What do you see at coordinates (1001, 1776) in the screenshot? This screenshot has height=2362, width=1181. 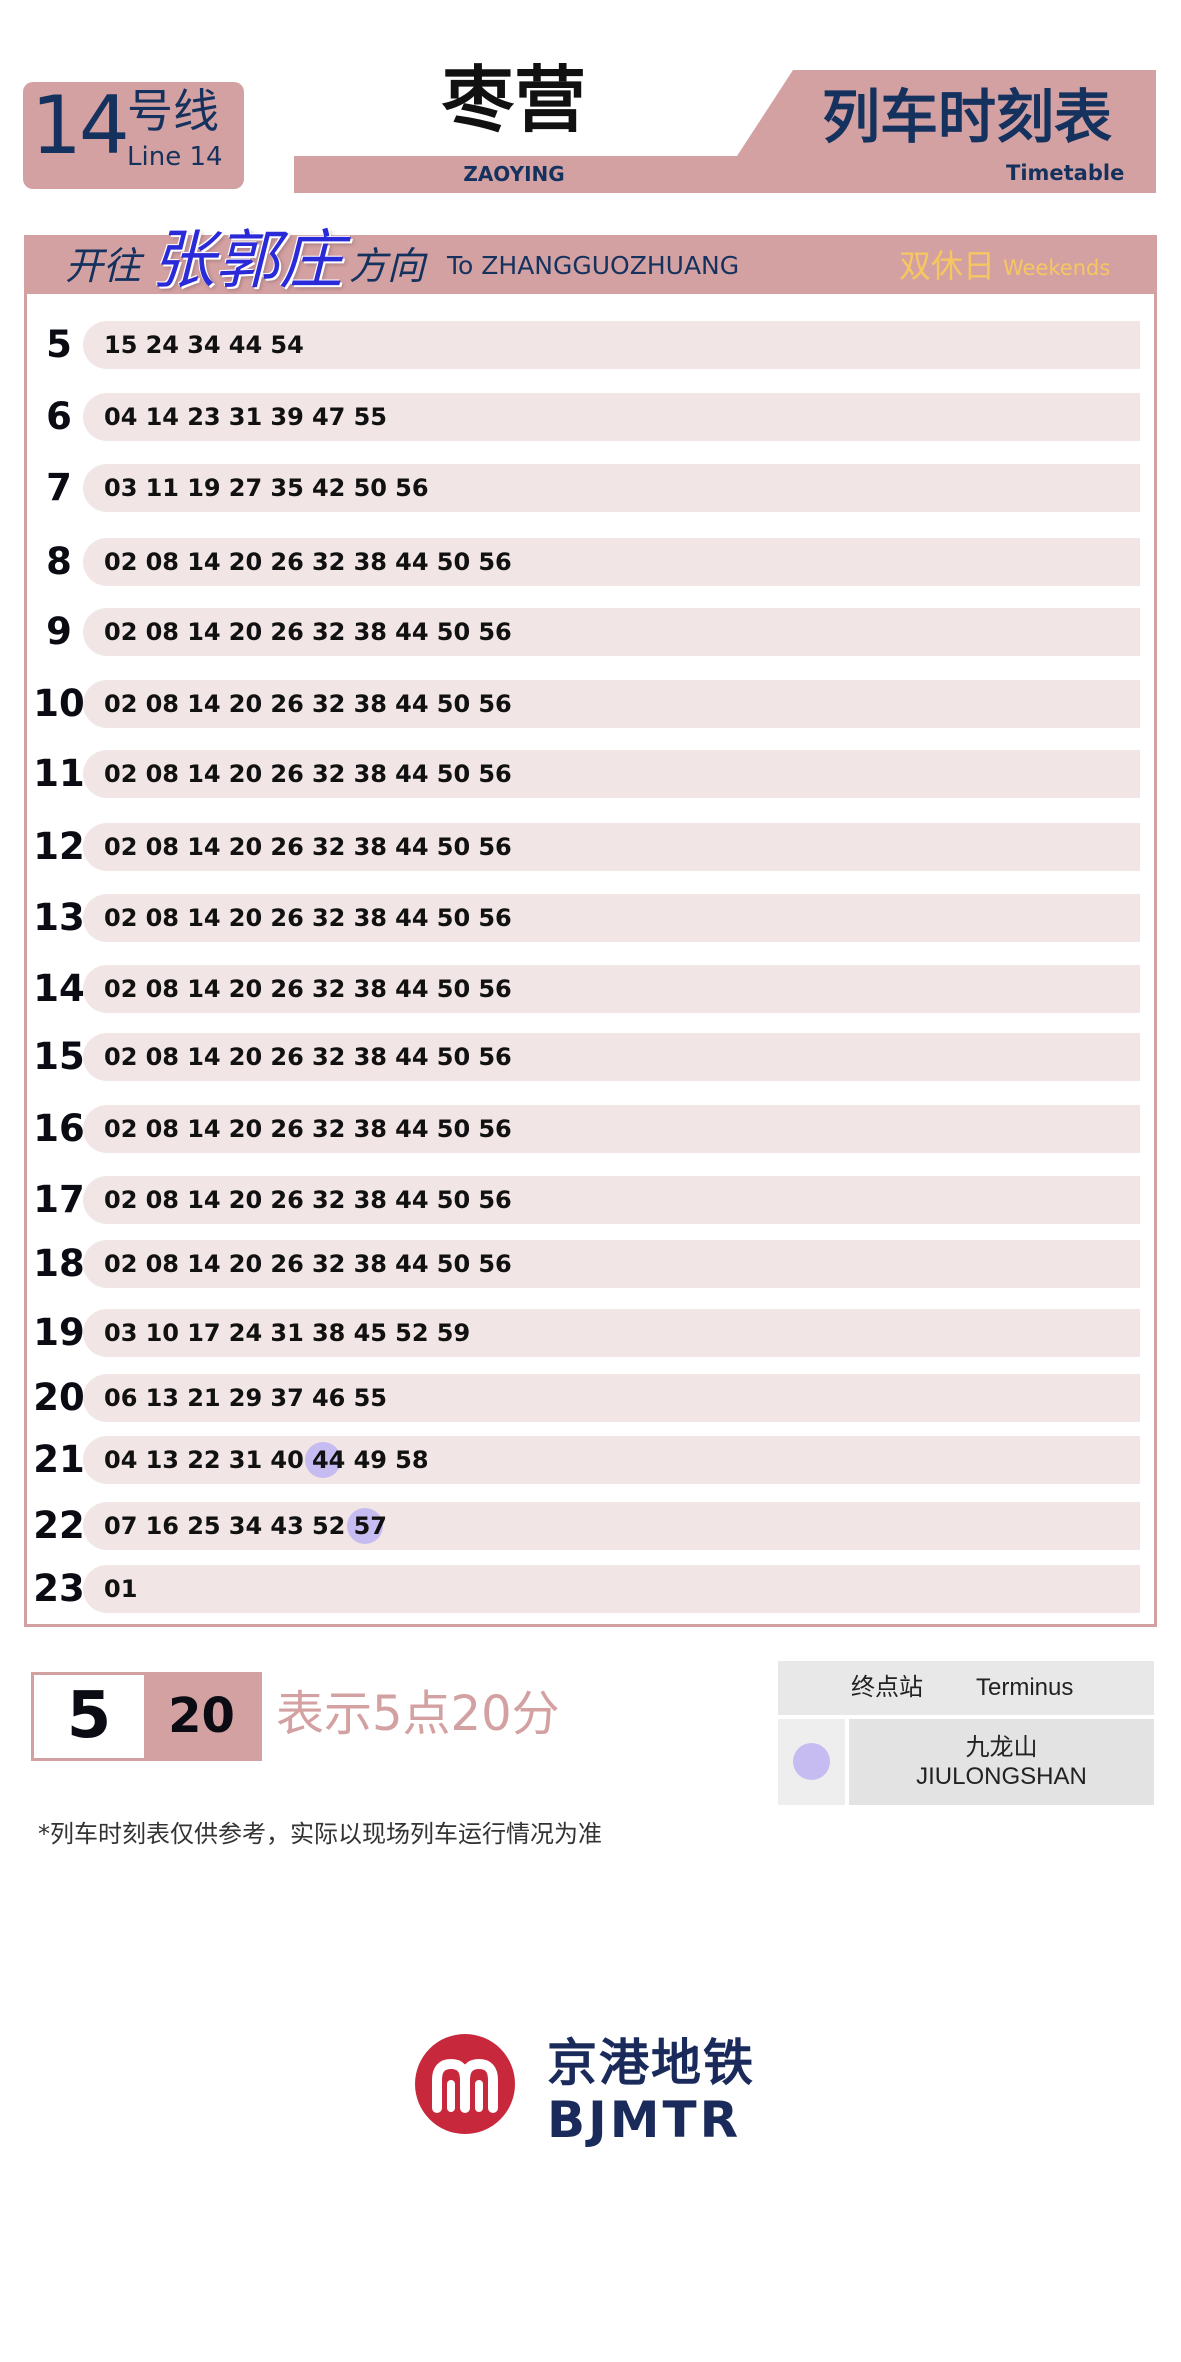 I see `terminus-name-en: JIULONGSHAN` at bounding box center [1001, 1776].